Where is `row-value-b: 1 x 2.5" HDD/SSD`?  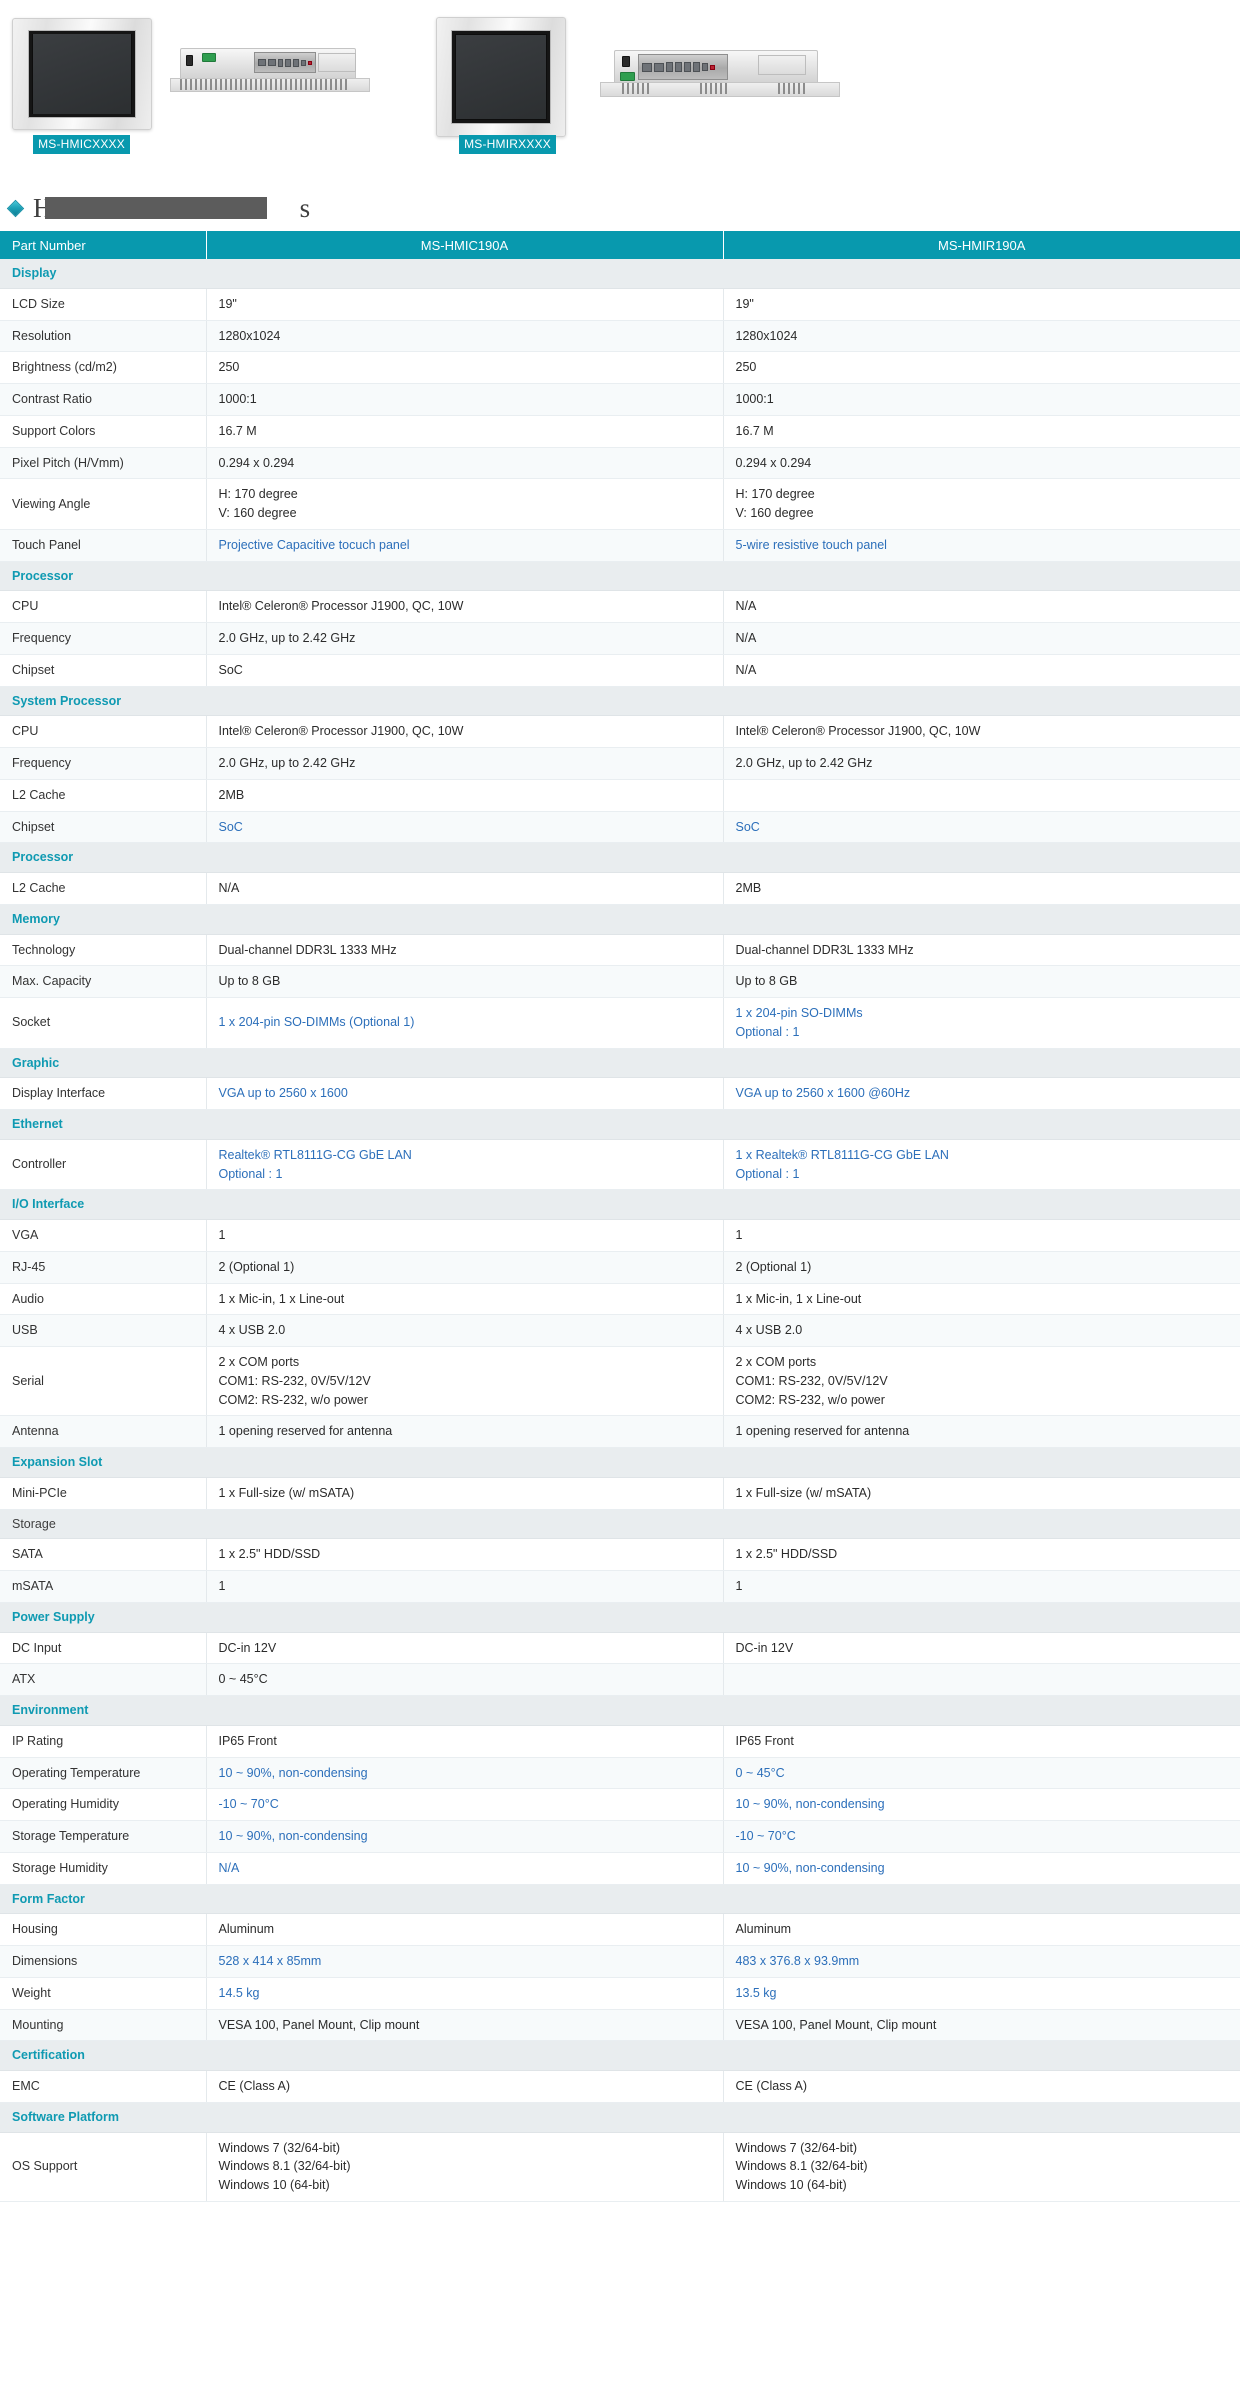
row-value-b: 1 x 2.5" HDD/SSD is located at coordinates (981, 1554).